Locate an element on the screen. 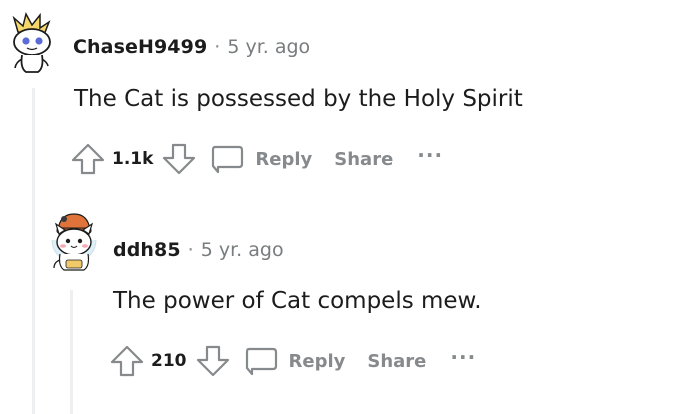 The image size is (700, 414). vote-count: 1.1k is located at coordinates (133, 159).